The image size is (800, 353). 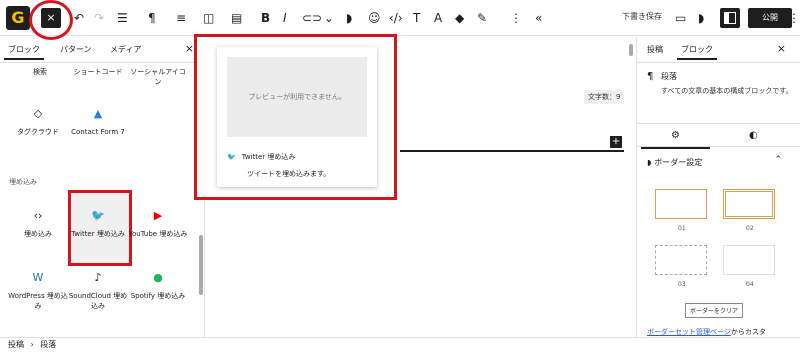 I want to click on preview-description: ツイートを埋め込みます。, so click(x=289, y=174).